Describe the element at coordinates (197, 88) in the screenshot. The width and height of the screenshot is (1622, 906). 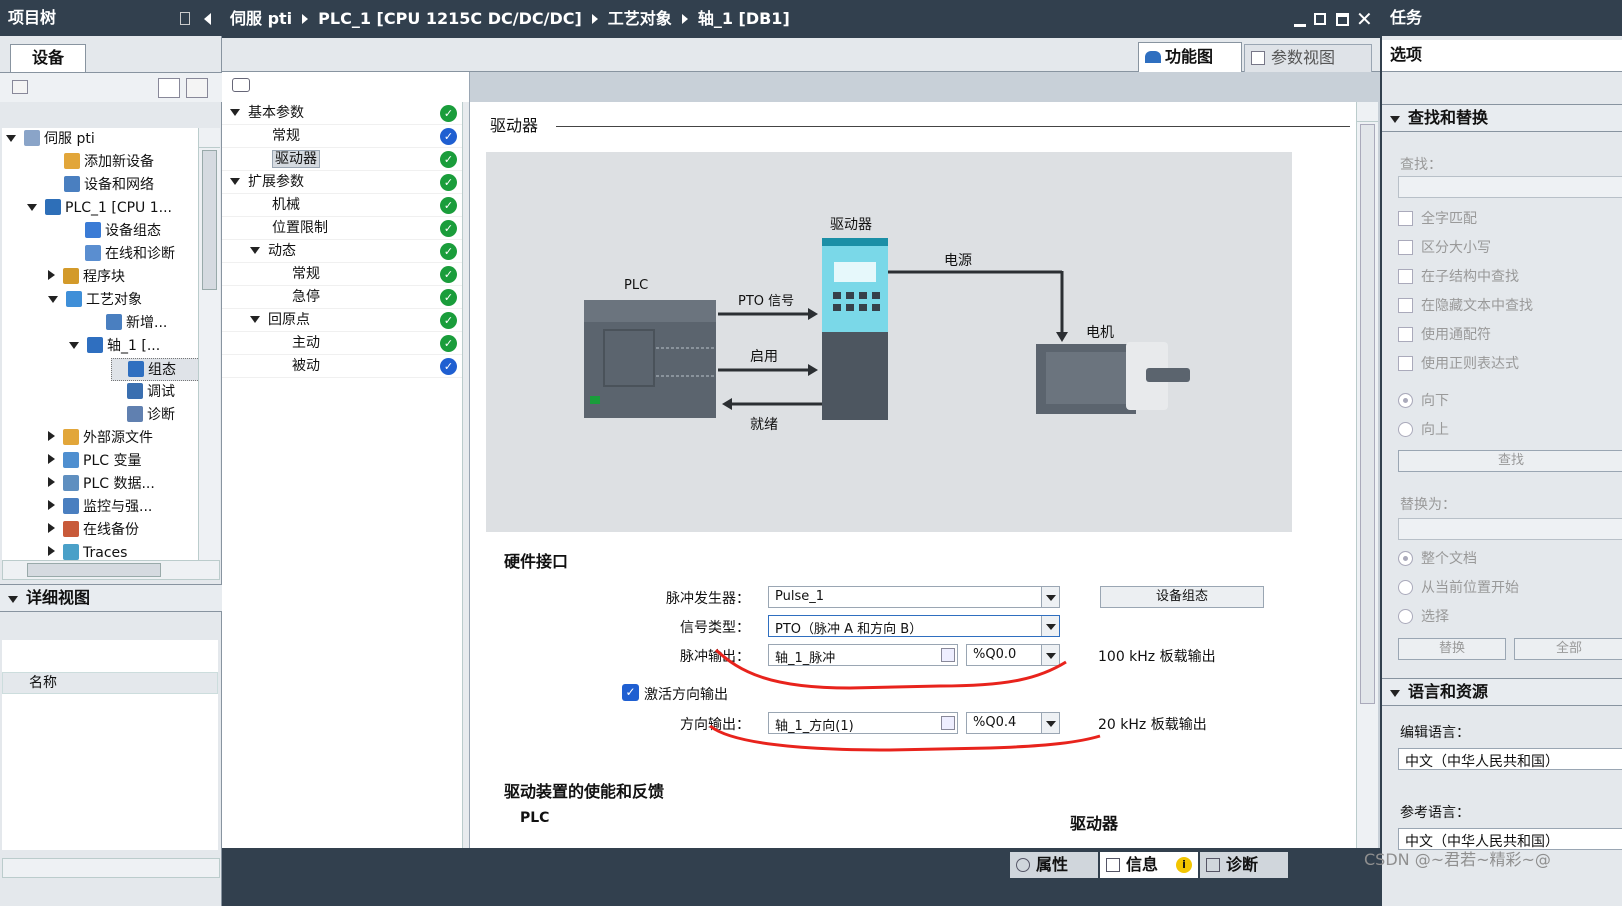
I see `overview-icon` at that location.